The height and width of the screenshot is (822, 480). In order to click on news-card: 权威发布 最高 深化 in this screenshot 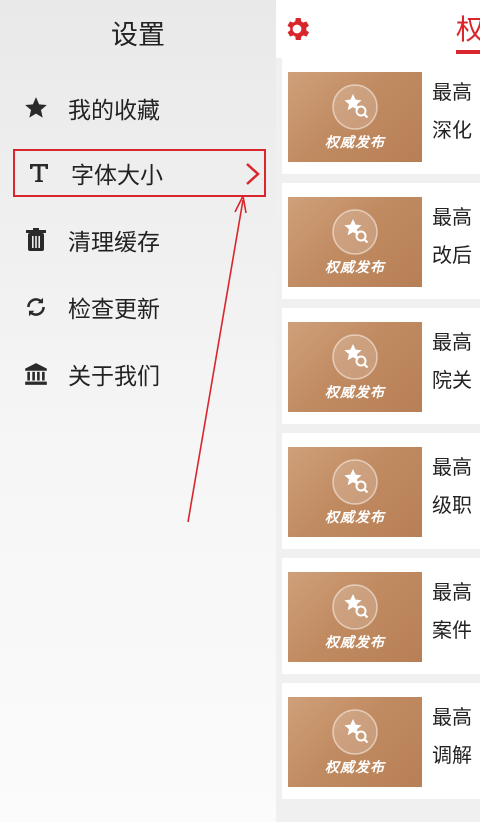, I will do `click(381, 116)`.